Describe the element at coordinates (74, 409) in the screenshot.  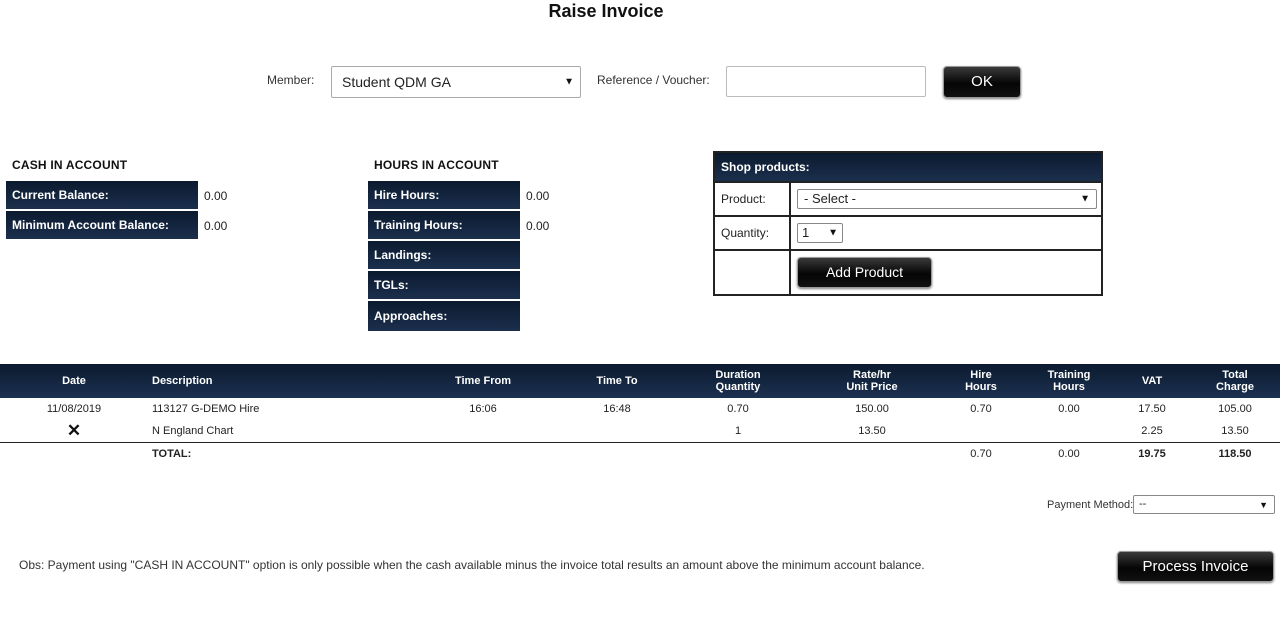
I see `row-date: 11/08/2019` at that location.